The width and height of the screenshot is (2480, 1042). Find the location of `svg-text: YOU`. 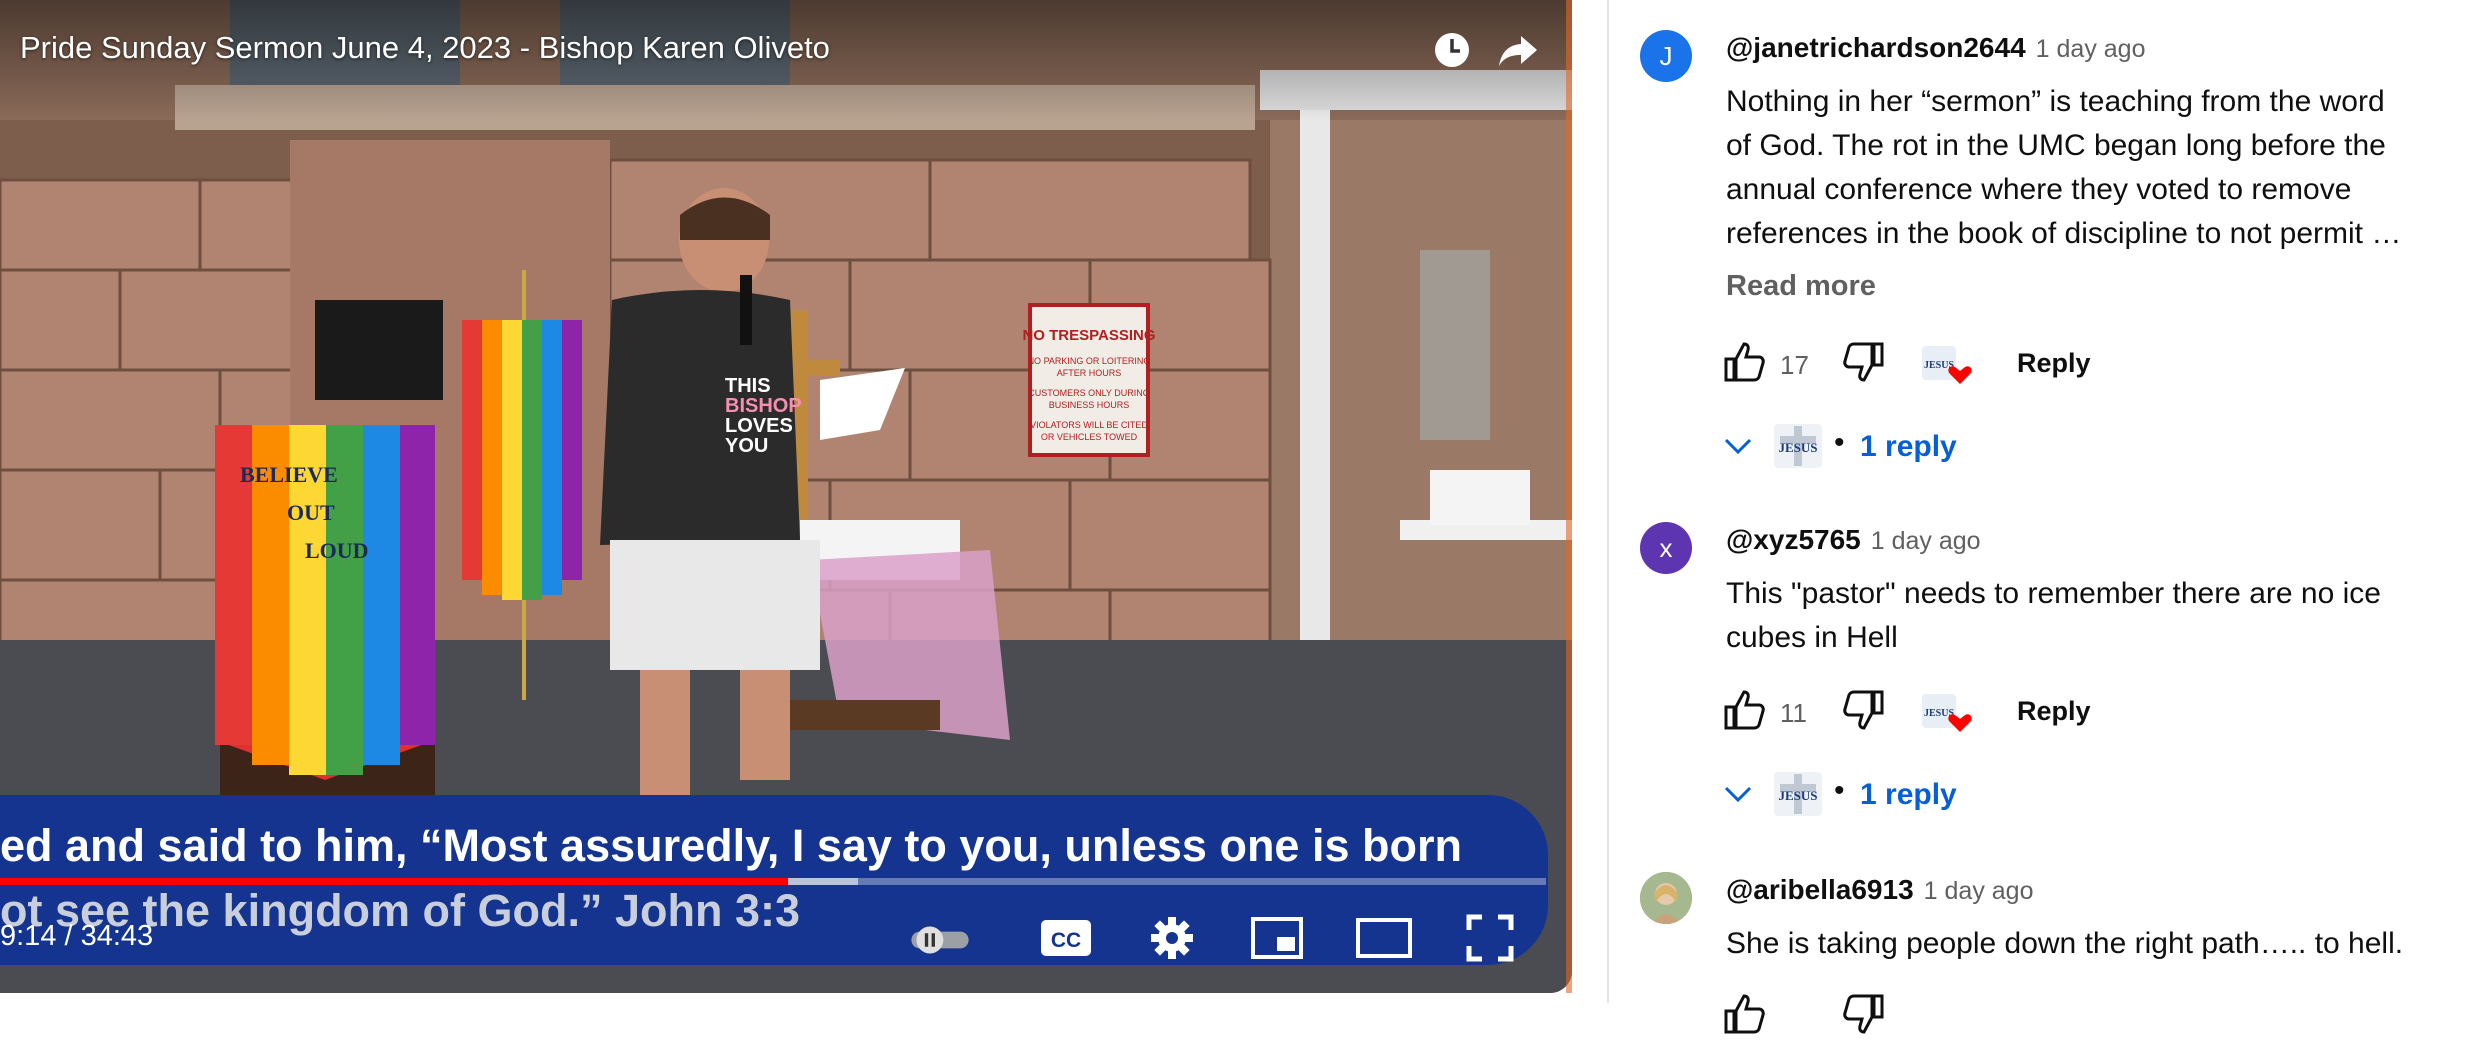

svg-text: YOU is located at coordinates (746, 446).